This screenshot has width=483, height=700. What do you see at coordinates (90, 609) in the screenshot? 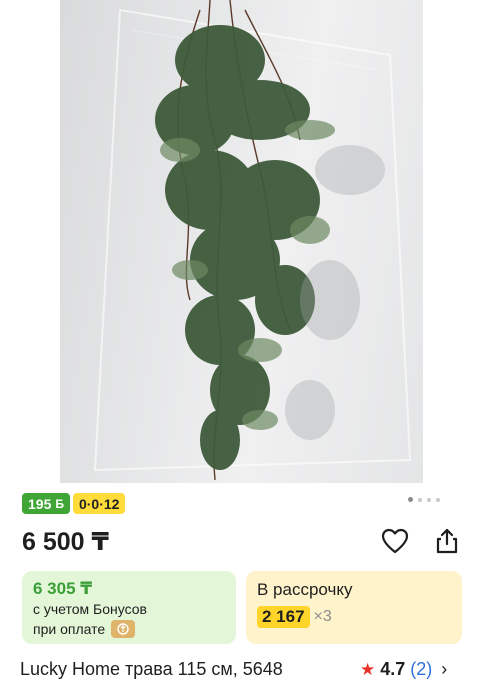
I see `bonus-note-line1: с учетом Бонусов` at bounding box center [90, 609].